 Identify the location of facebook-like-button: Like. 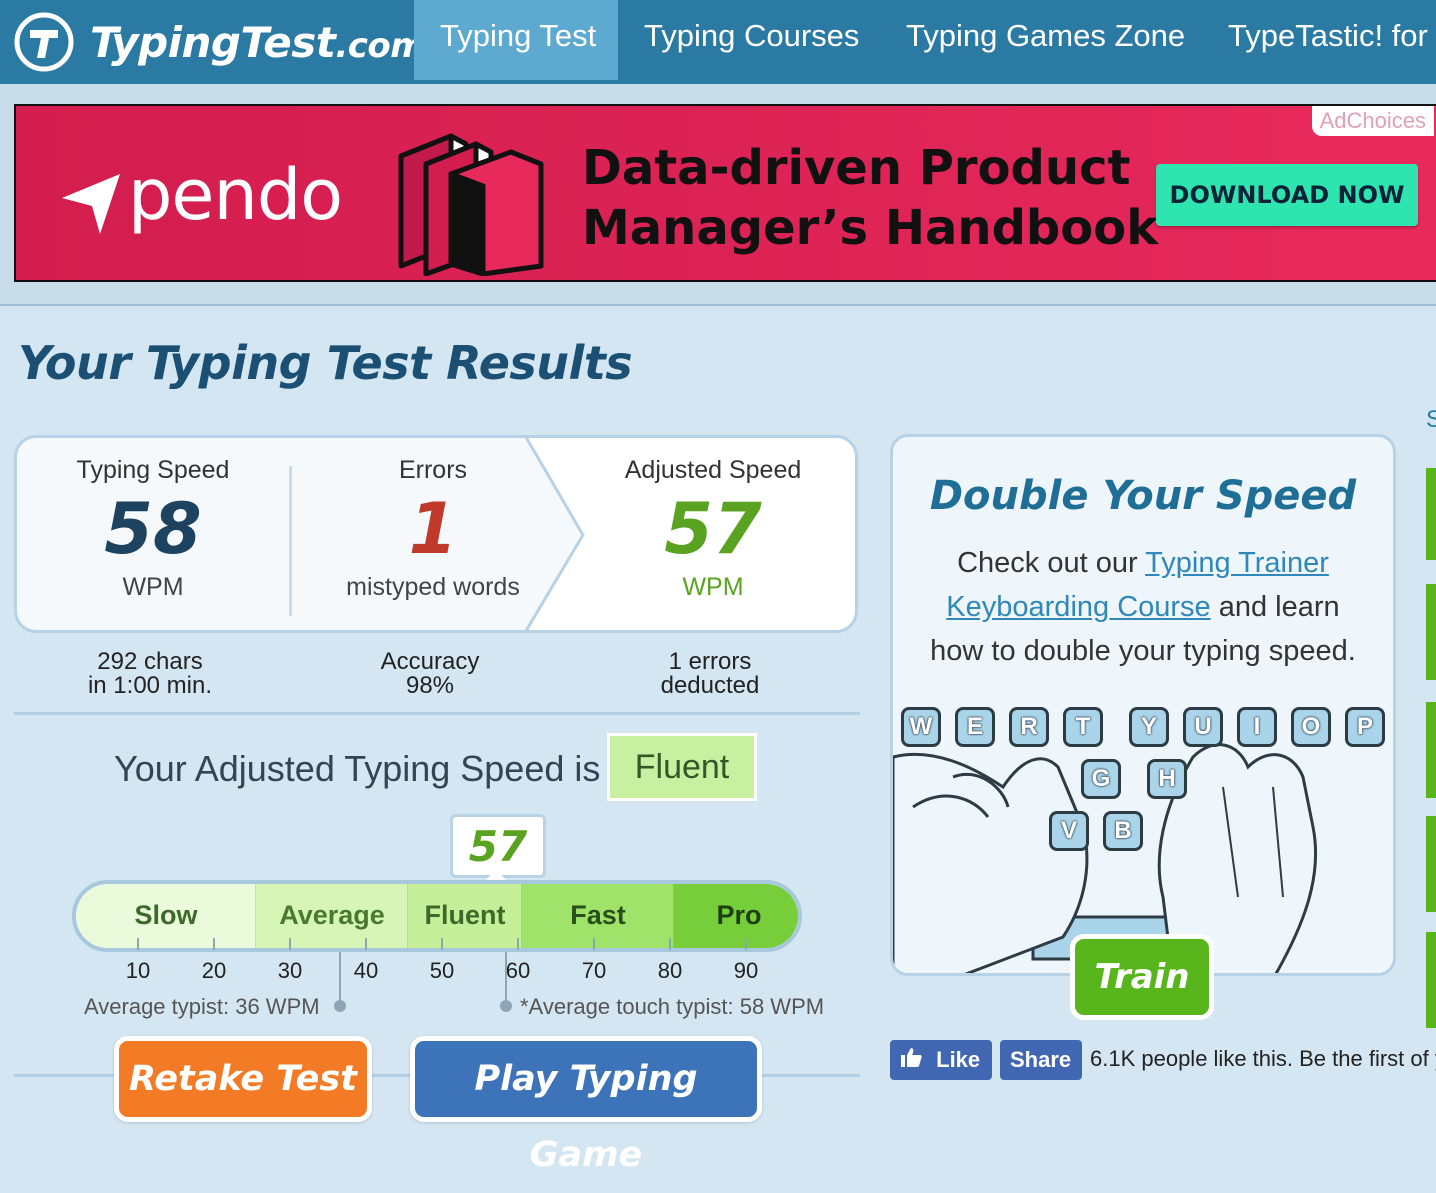
(941, 1060).